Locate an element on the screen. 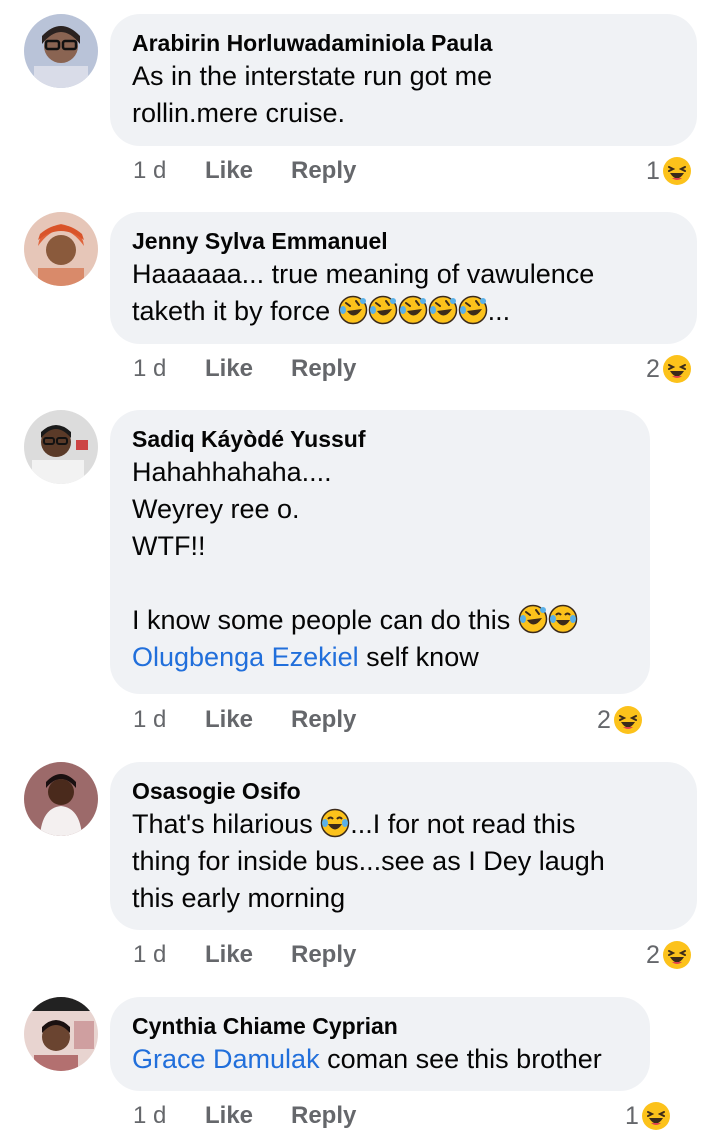  comment-author: Arabirin Horluwadaminiola Paula is located at coordinates (403, 43).